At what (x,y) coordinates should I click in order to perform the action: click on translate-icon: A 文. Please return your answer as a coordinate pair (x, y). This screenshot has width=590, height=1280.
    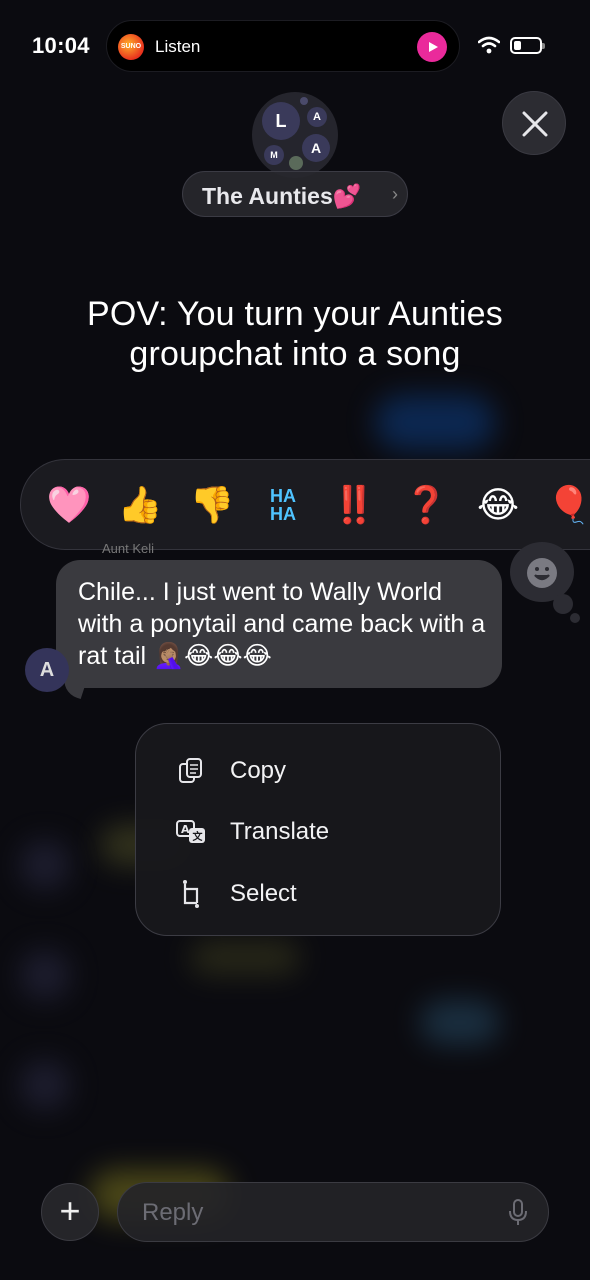
    Looking at the image, I should click on (190, 831).